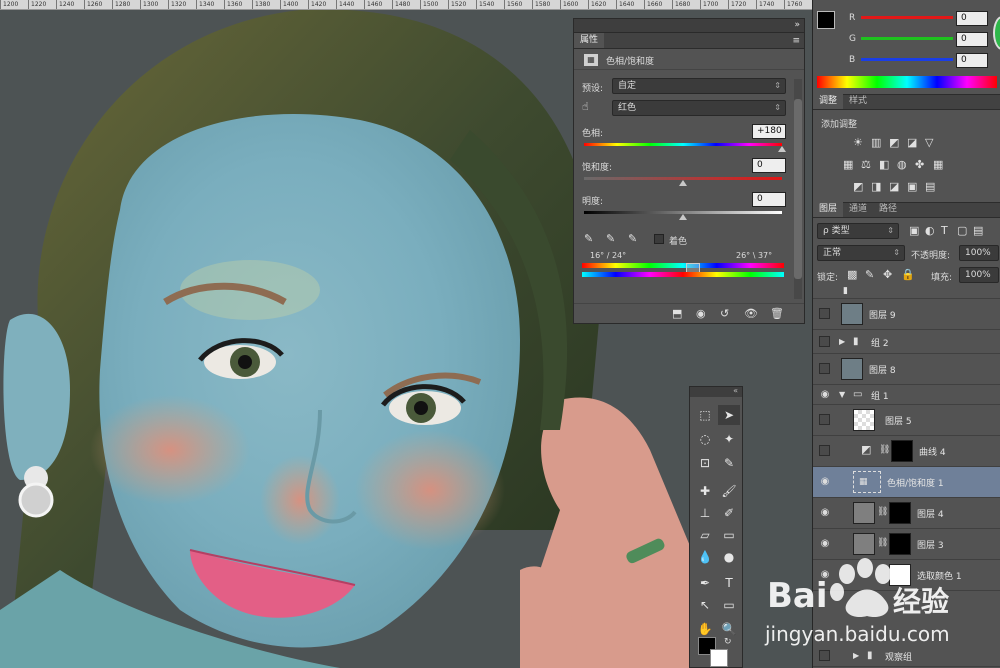 The height and width of the screenshot is (668, 1000). What do you see at coordinates (729, 629) in the screenshot?
I see `zoom-tool-icon: 🔍` at bounding box center [729, 629].